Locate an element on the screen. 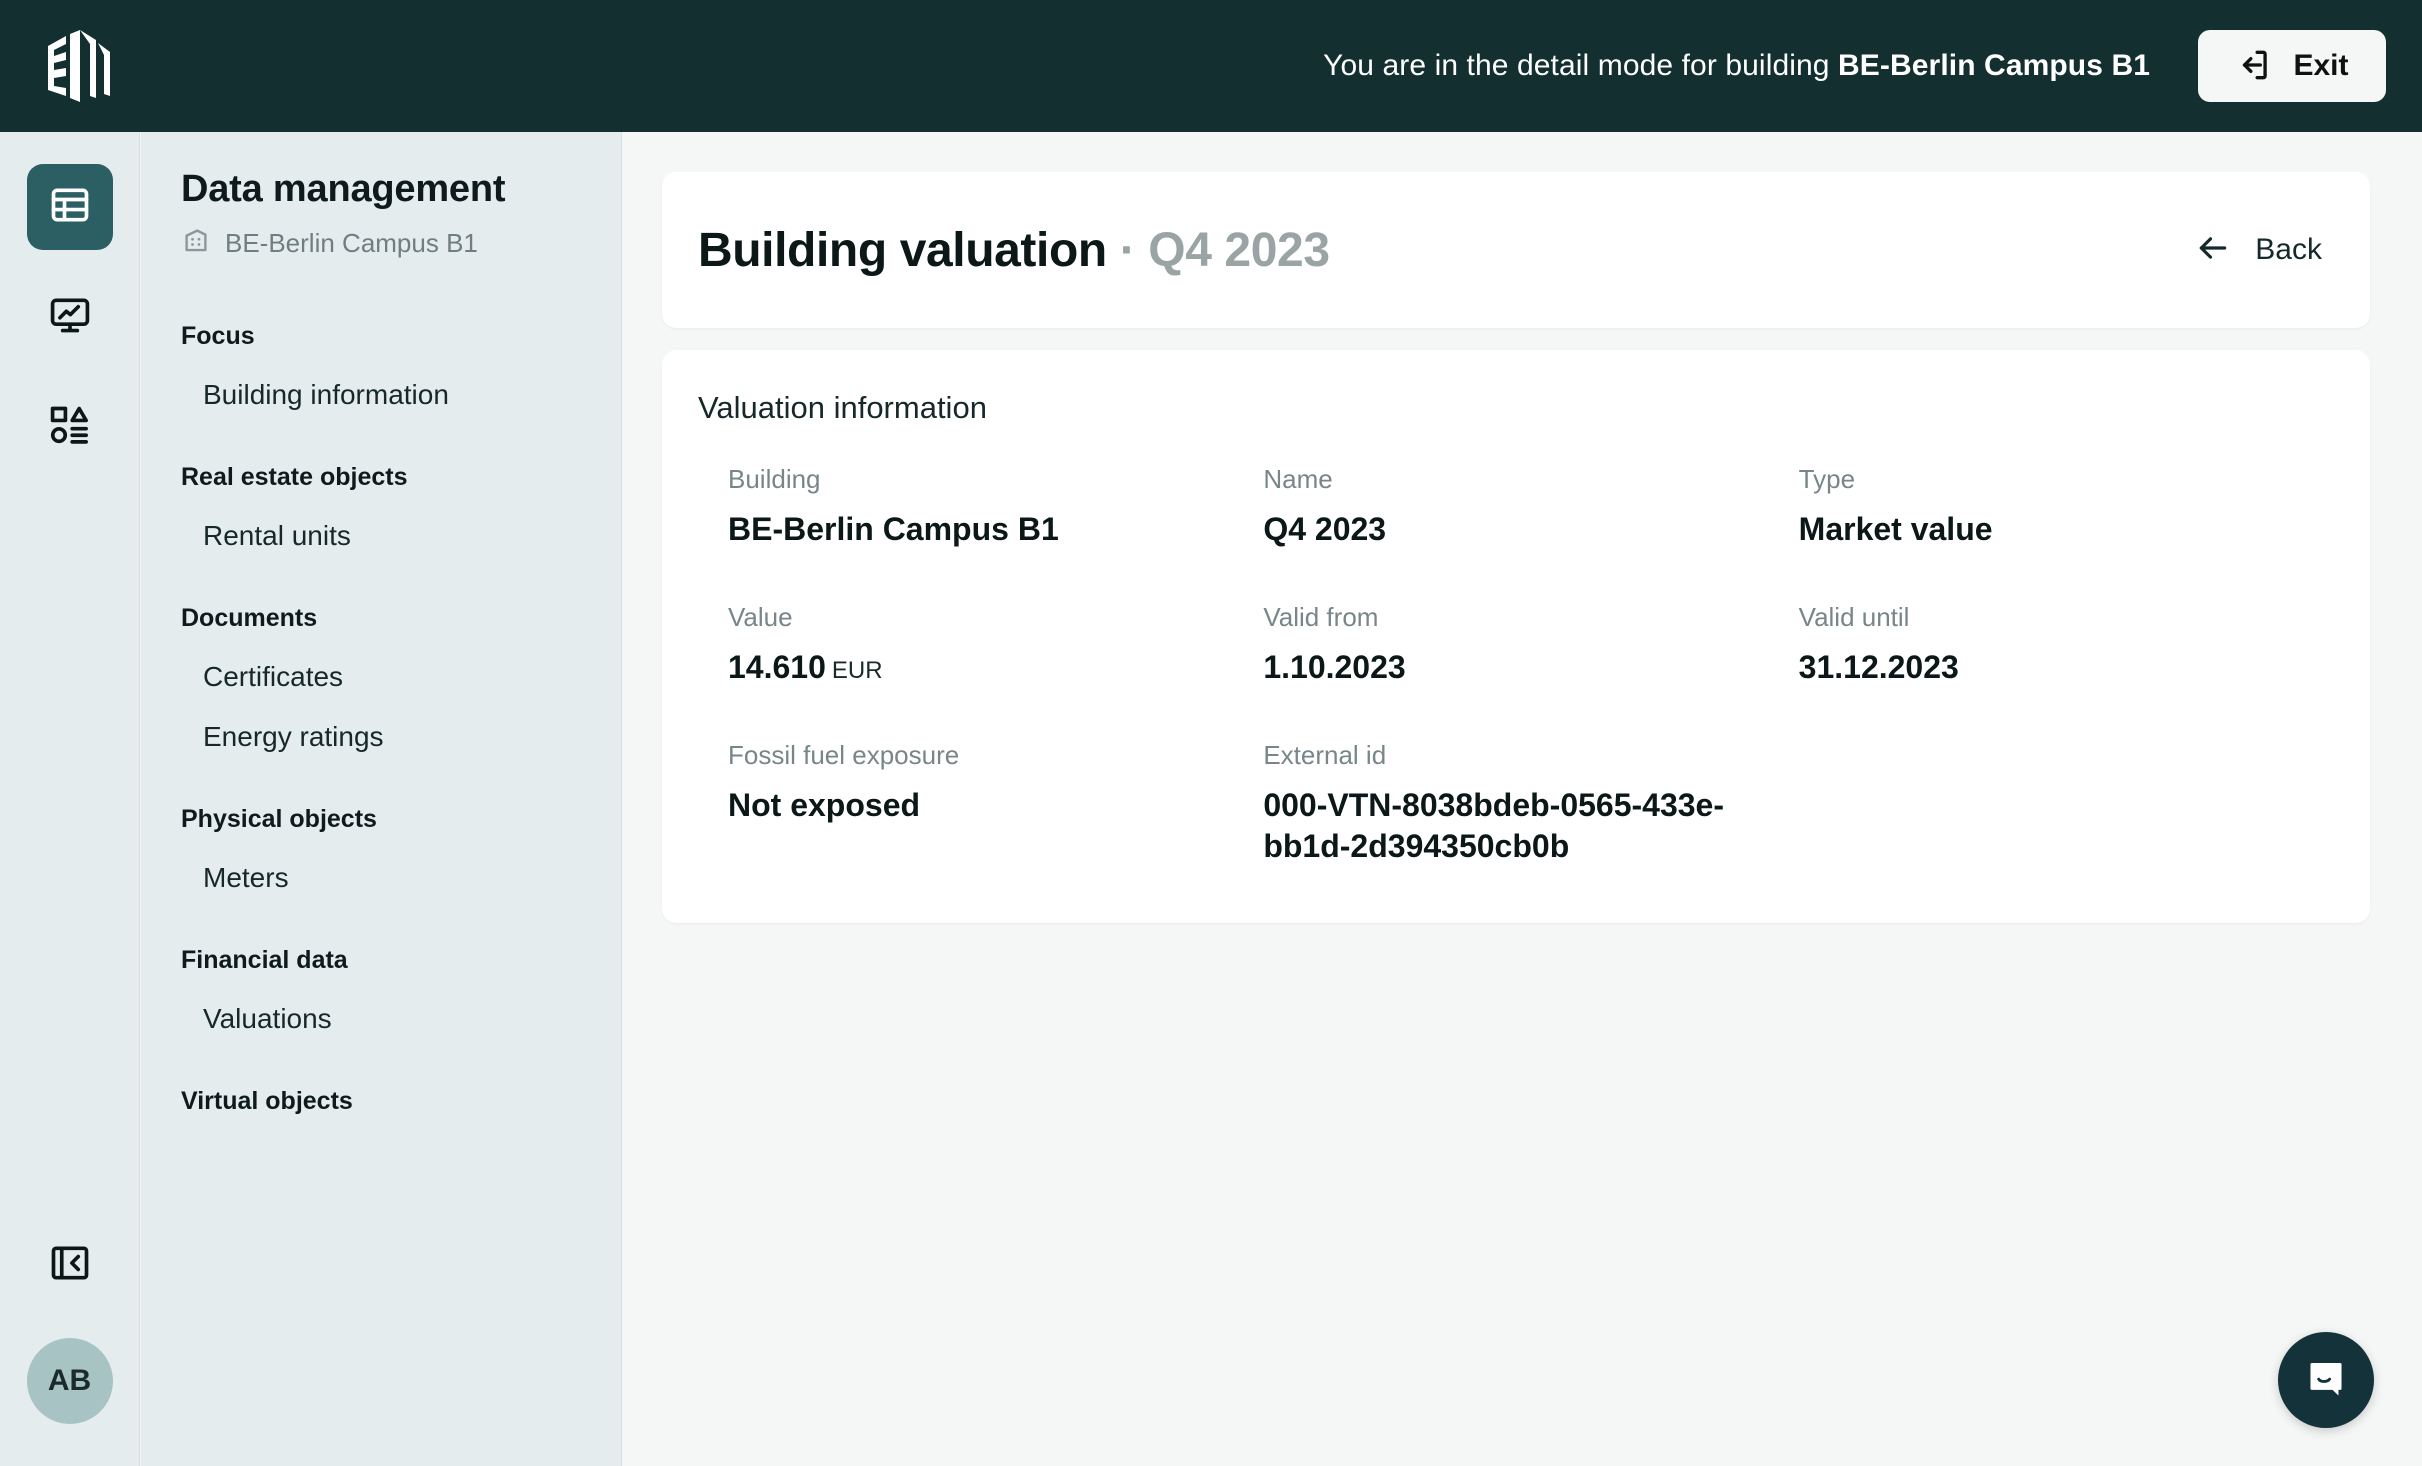  field-building: Building BE-Berlin Campus B1 is located at coordinates (995, 507).